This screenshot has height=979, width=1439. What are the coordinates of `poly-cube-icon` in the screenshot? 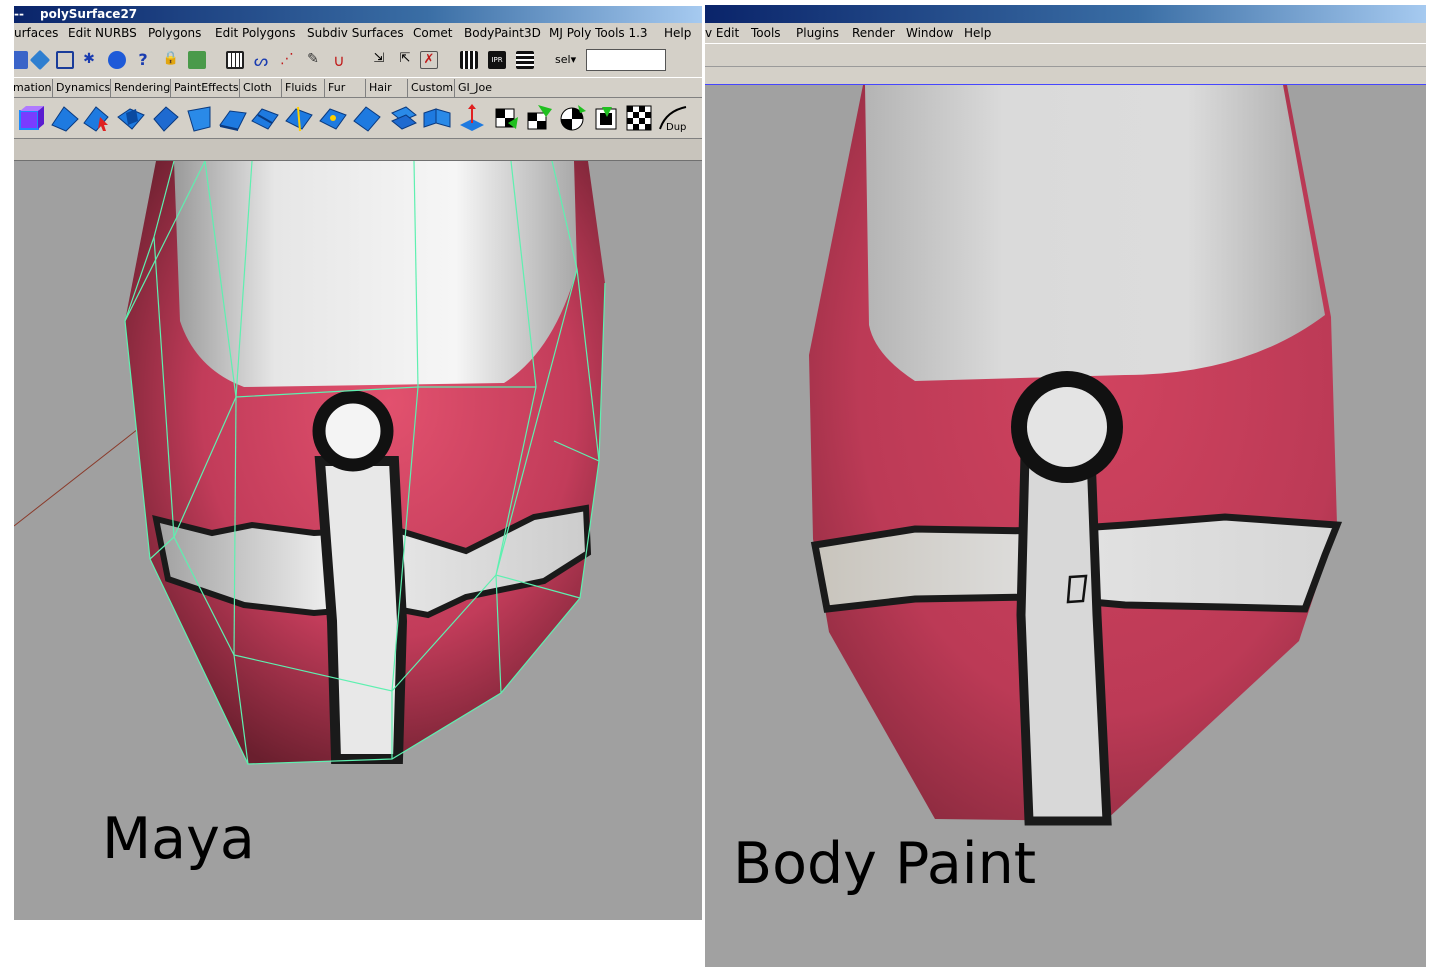 It's located at (31, 118).